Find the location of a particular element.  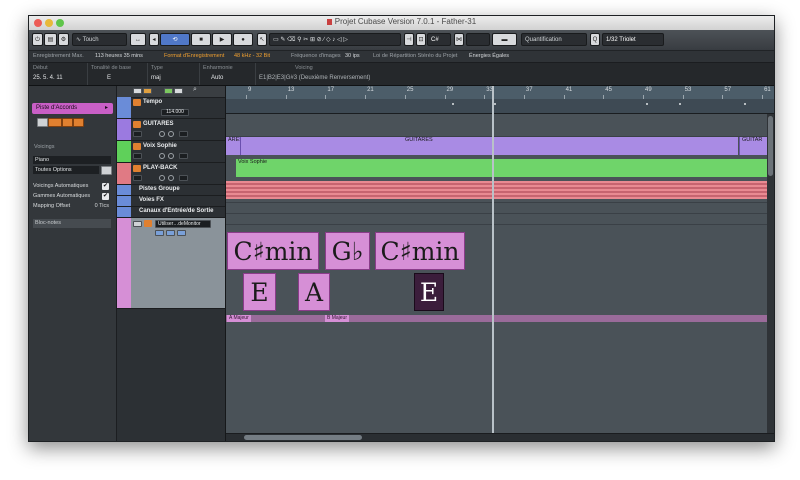

chord-event: A is located at coordinates (314, 292).